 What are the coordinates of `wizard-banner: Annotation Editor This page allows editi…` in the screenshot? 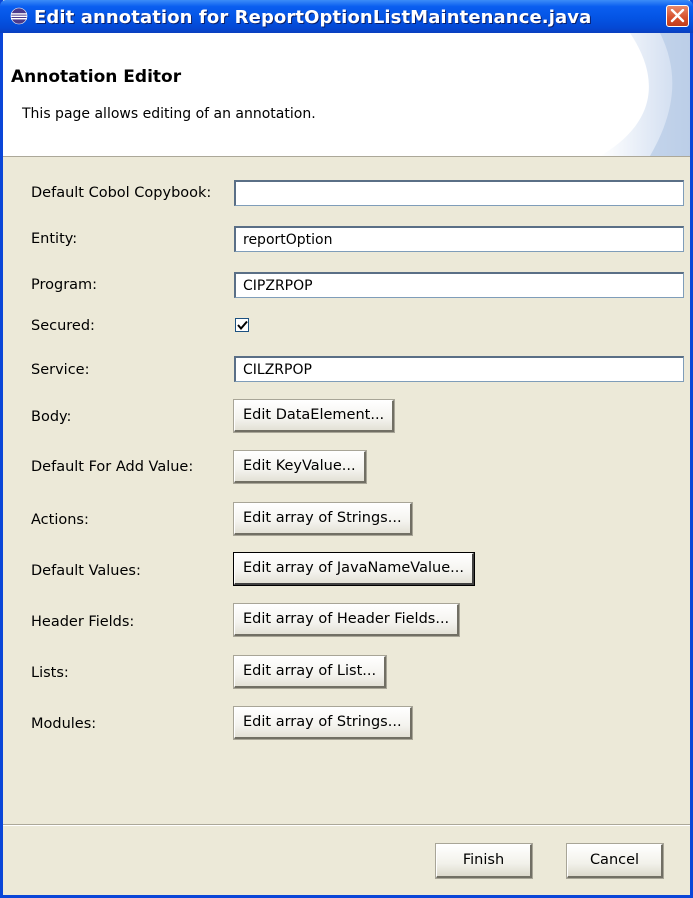 It's located at (346, 95).